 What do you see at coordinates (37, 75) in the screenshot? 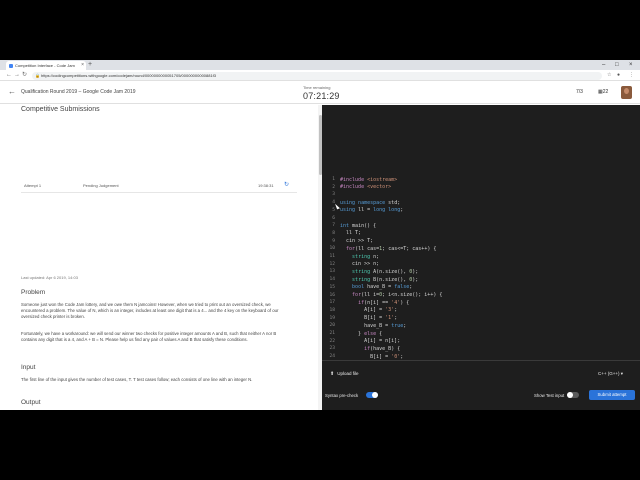
I see `lock-icon: 🔒` at bounding box center [37, 75].